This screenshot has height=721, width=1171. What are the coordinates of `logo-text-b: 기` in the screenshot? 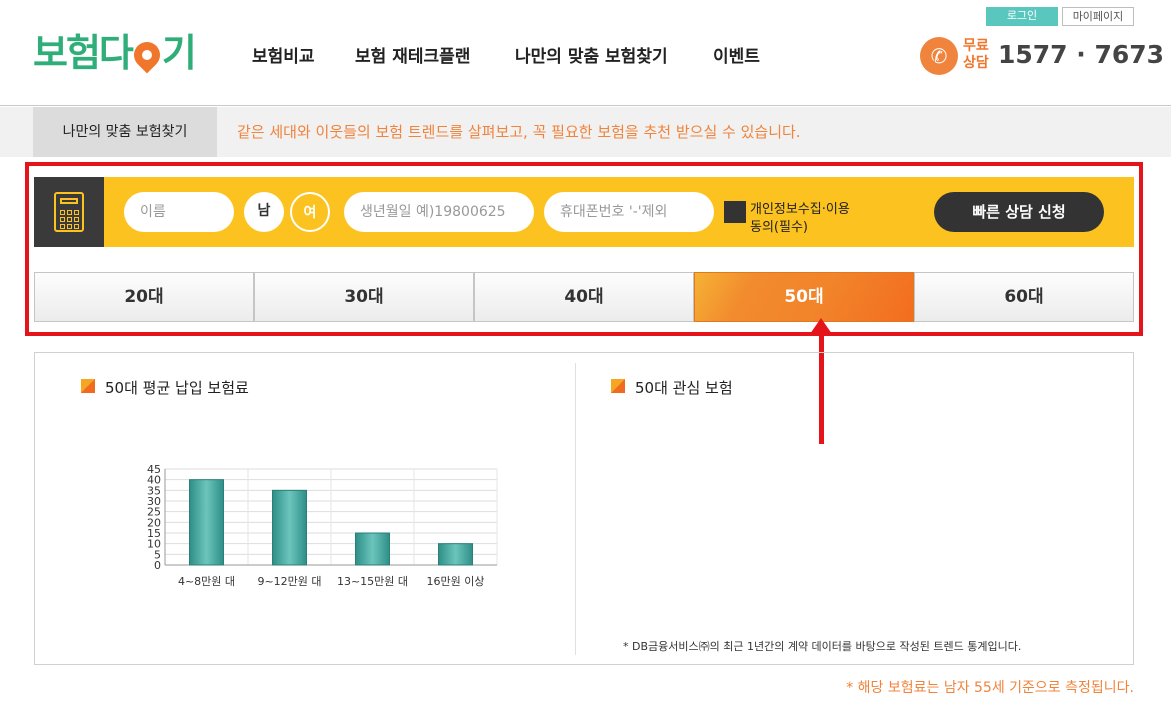 It's located at (179, 53).